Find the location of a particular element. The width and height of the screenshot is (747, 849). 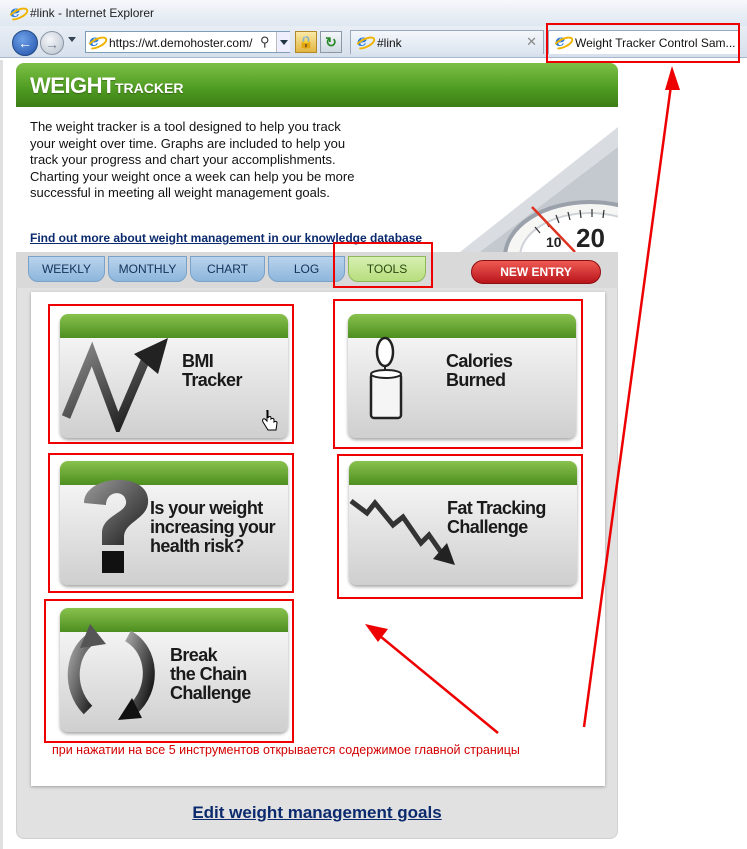

tab-chart: CHART is located at coordinates (227, 269).